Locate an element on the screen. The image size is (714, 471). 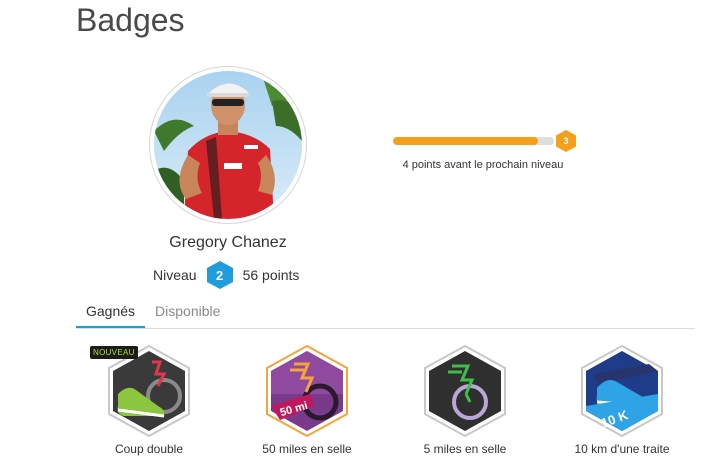
progress-bar is located at coordinates (473, 141).